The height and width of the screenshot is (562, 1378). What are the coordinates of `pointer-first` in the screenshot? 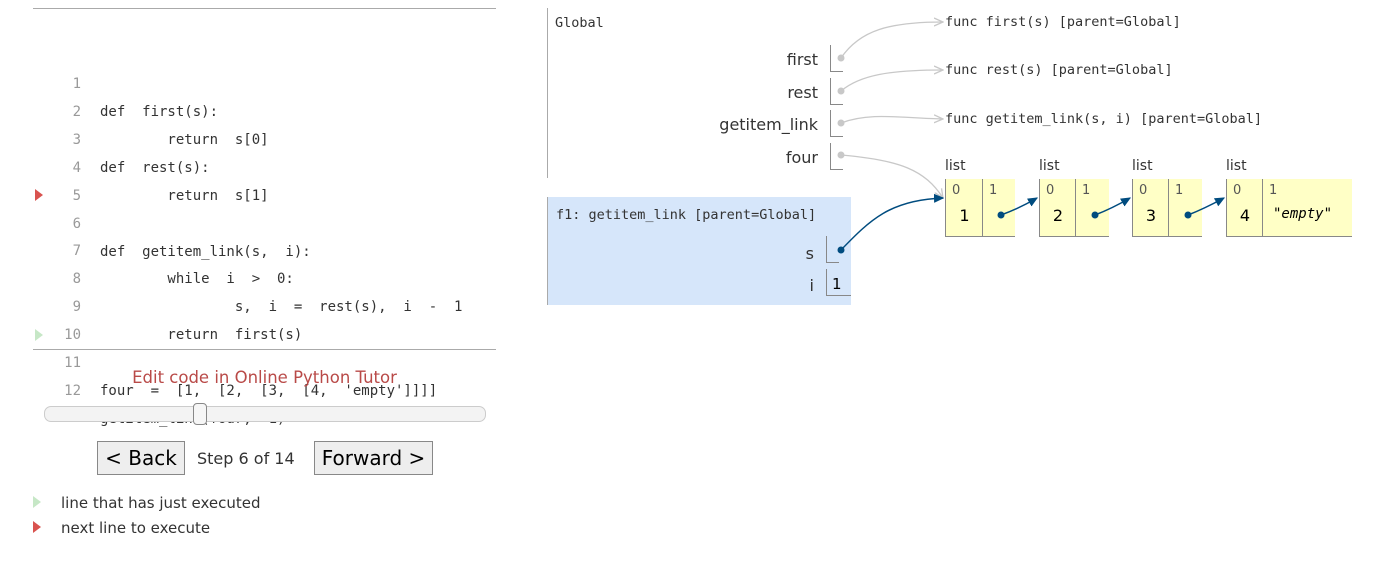 It's located at (890, 42).